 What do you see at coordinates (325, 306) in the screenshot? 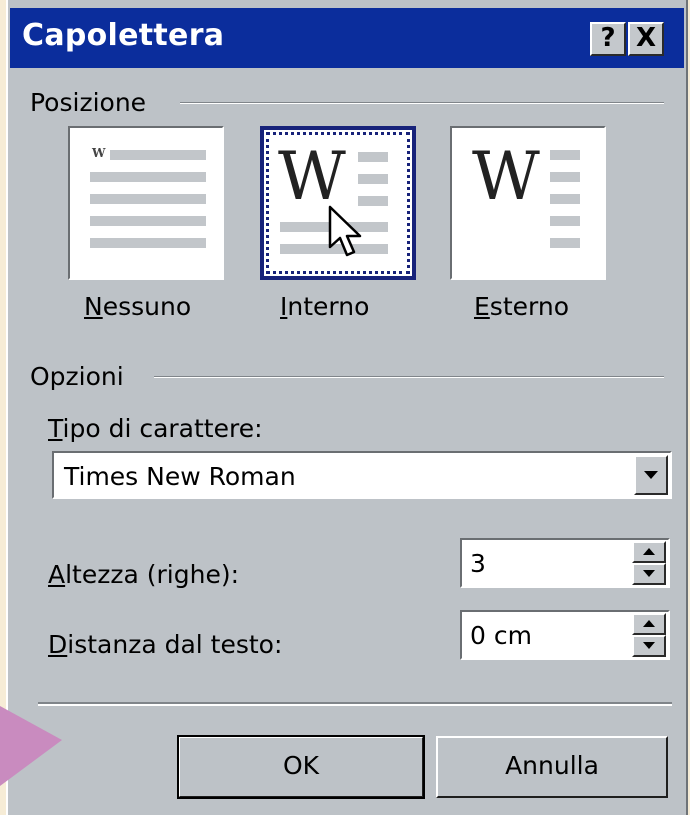
I see `position-inside-label: Interno` at bounding box center [325, 306].